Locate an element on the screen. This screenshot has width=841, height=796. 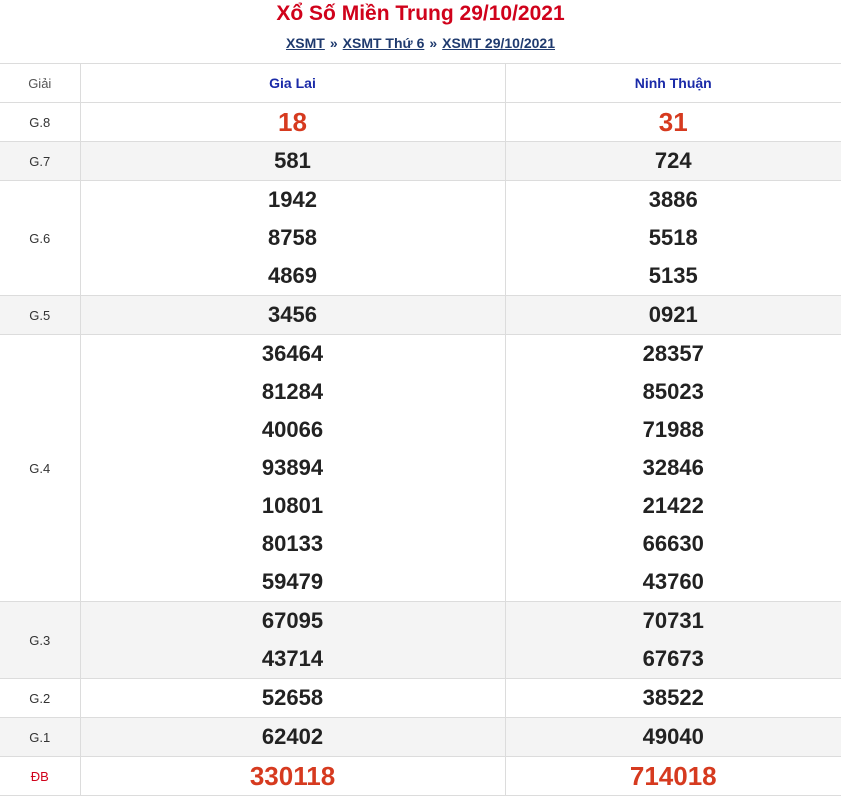
ninh-thuan-cell: 49040 is located at coordinates (672, 737).